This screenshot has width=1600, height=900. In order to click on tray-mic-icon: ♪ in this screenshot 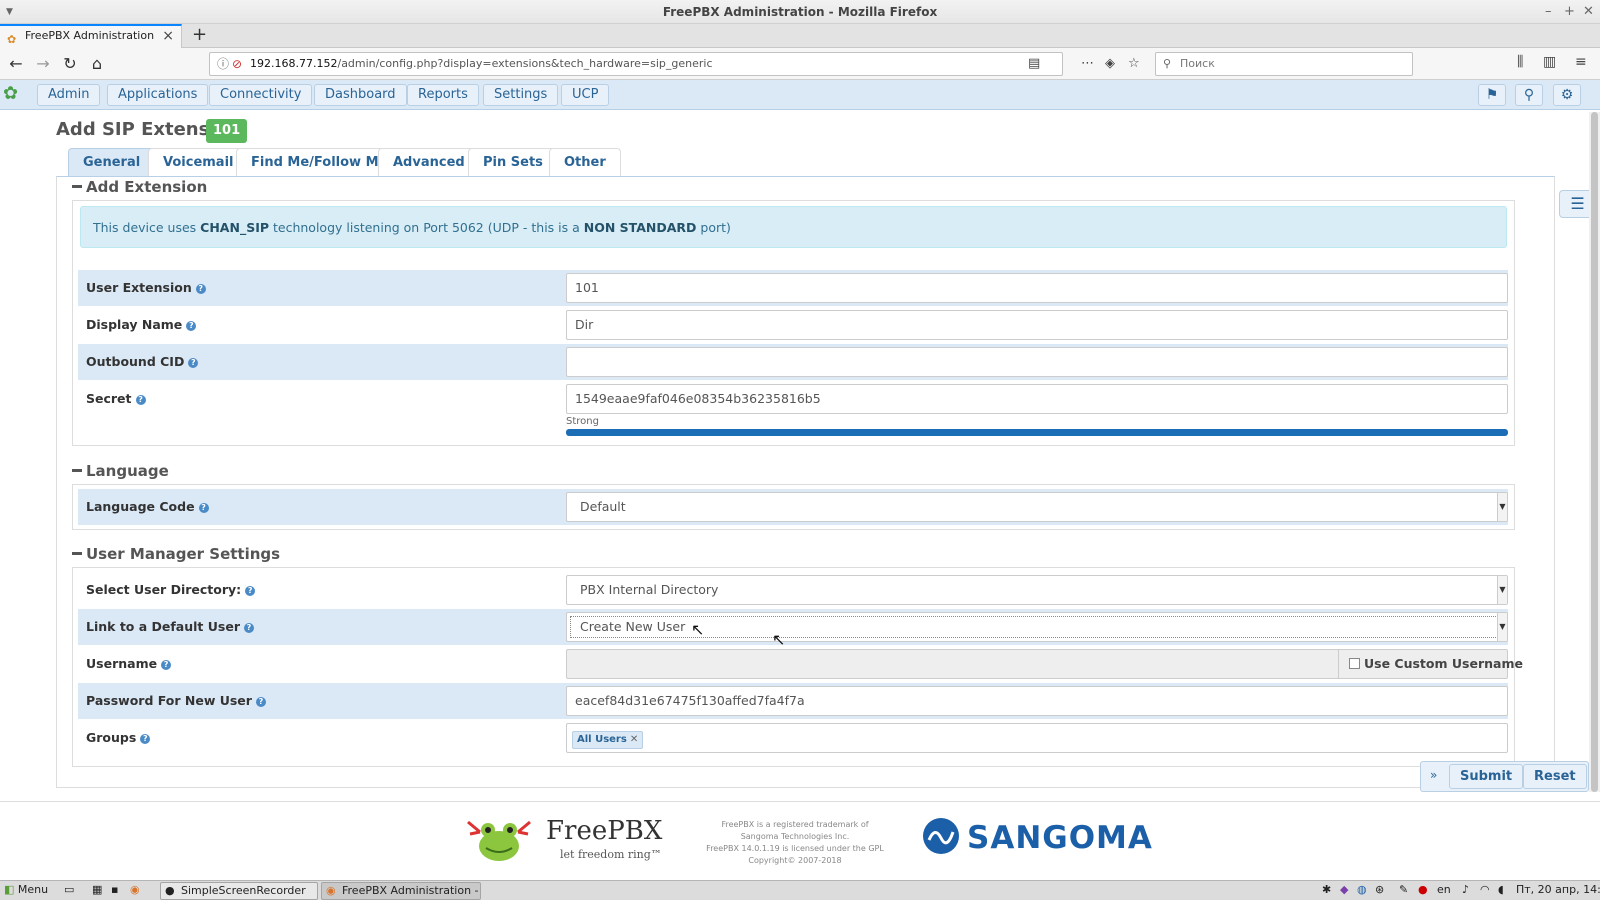, I will do `click(1465, 890)`.